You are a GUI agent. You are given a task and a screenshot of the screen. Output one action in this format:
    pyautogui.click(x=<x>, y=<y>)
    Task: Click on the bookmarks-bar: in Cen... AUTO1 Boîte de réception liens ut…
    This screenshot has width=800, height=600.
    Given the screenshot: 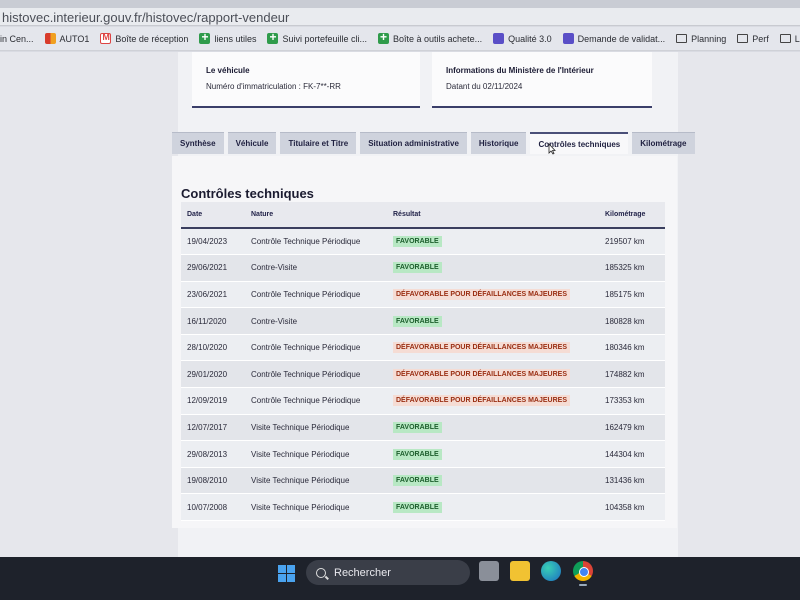 What is the action you would take?
    pyautogui.click(x=400, y=39)
    